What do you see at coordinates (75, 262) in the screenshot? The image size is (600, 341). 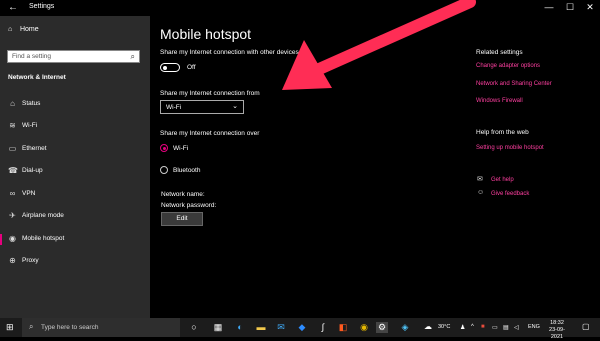 I see `sidebar-item-proxy: ⊕ Proxy` at bounding box center [75, 262].